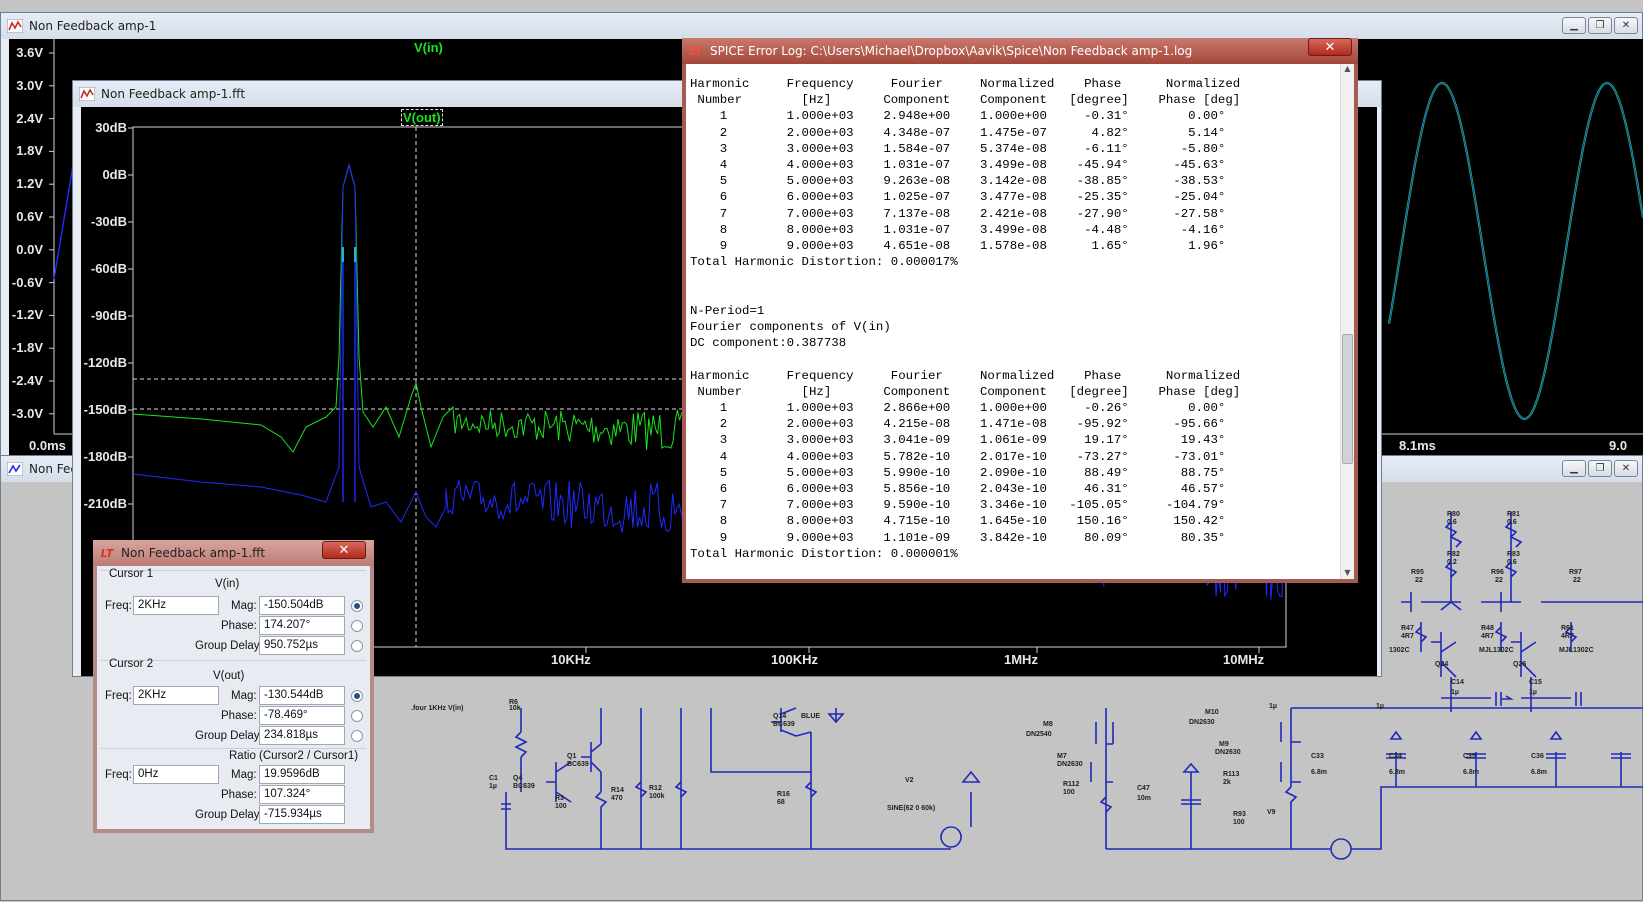  Describe the element at coordinates (302, 715) in the screenshot. I see `cursor2-phase-field: -78.469°` at that location.